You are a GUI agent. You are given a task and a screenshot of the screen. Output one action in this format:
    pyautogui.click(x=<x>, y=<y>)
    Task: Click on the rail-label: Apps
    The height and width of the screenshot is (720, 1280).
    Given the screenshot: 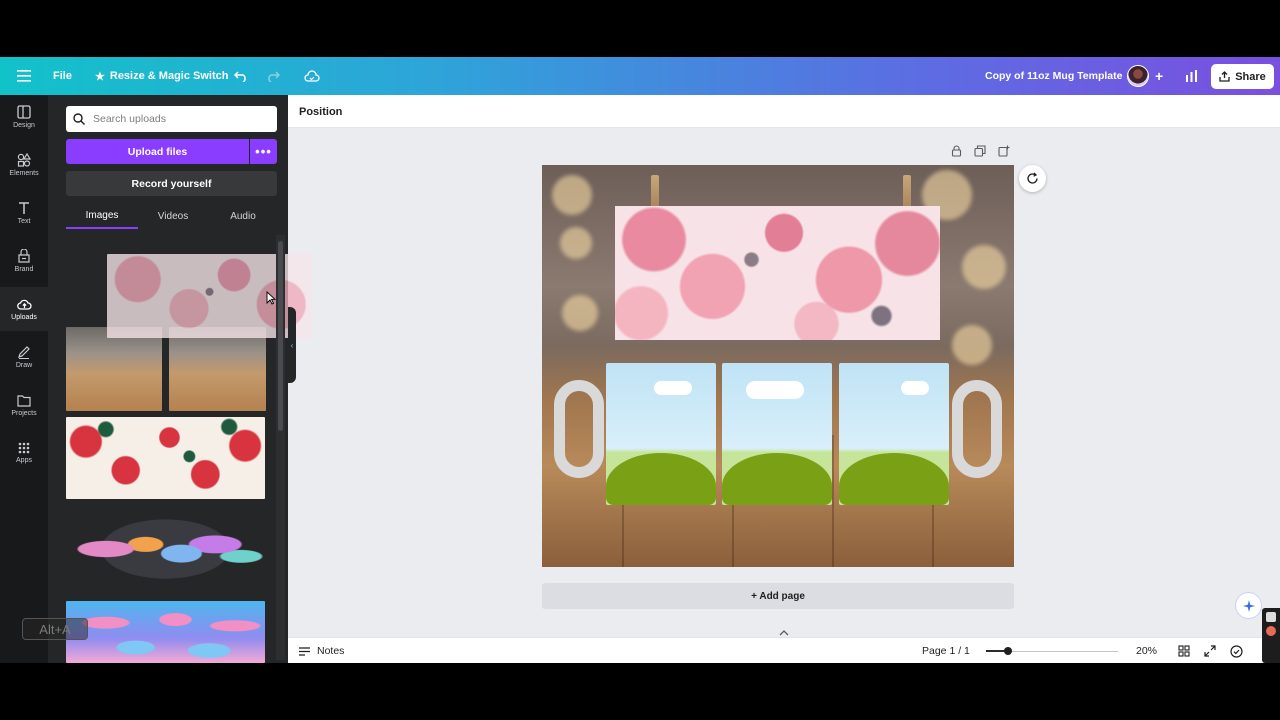 What is the action you would take?
    pyautogui.click(x=24, y=460)
    